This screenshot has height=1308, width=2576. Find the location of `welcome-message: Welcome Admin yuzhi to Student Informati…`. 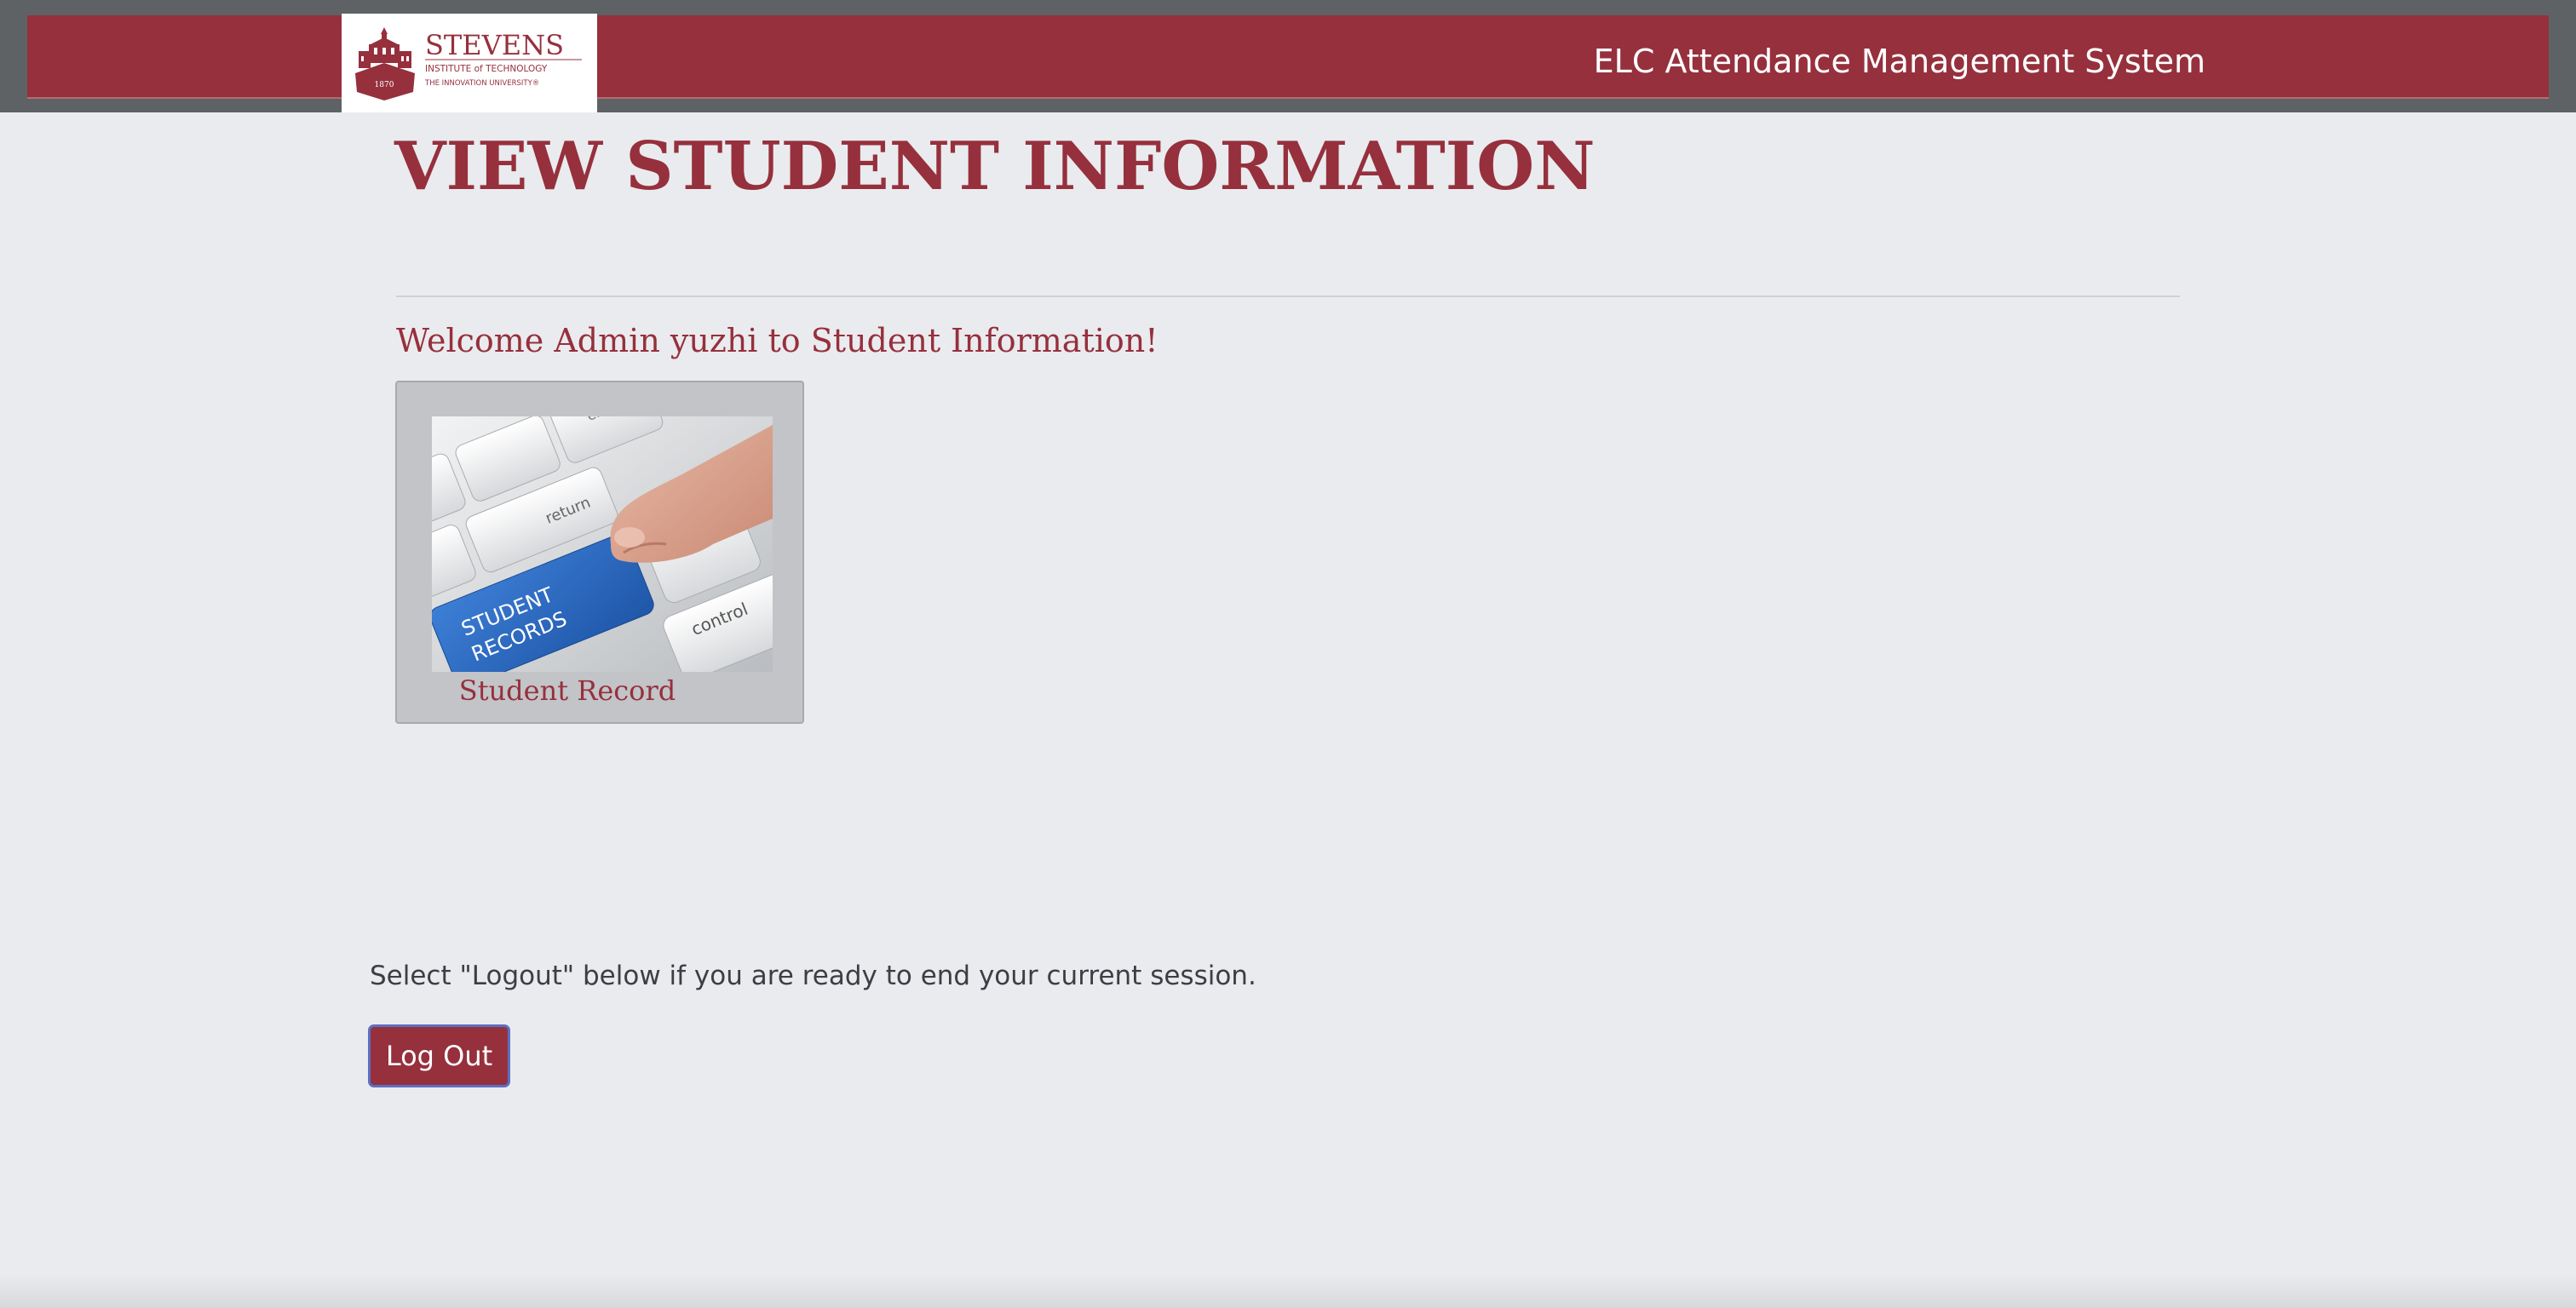

welcome-message: Welcome Admin yuzhi to Student Informati… is located at coordinates (777, 340).